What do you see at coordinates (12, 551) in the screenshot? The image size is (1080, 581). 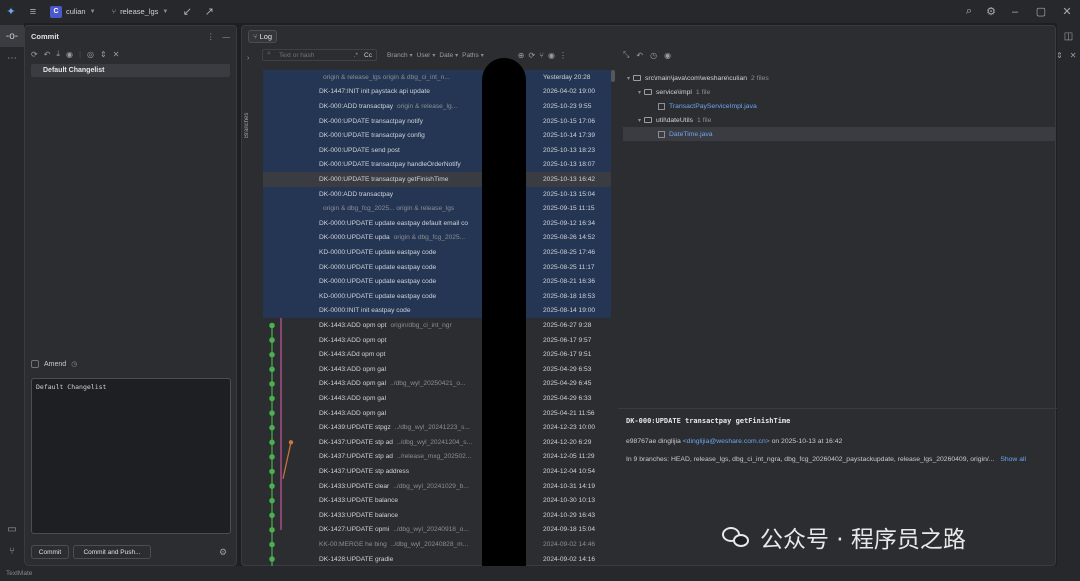 I see `git-icon: ⑂` at bounding box center [12, 551].